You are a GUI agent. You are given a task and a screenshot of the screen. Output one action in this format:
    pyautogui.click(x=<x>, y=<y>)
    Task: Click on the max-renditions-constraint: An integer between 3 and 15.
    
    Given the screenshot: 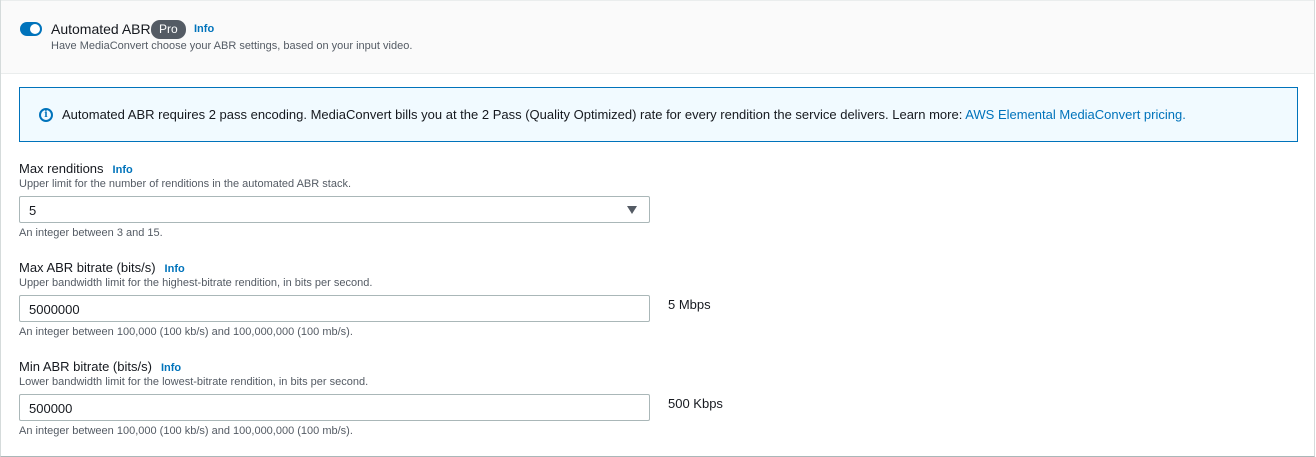 What is the action you would take?
    pyautogui.click(x=91, y=233)
    